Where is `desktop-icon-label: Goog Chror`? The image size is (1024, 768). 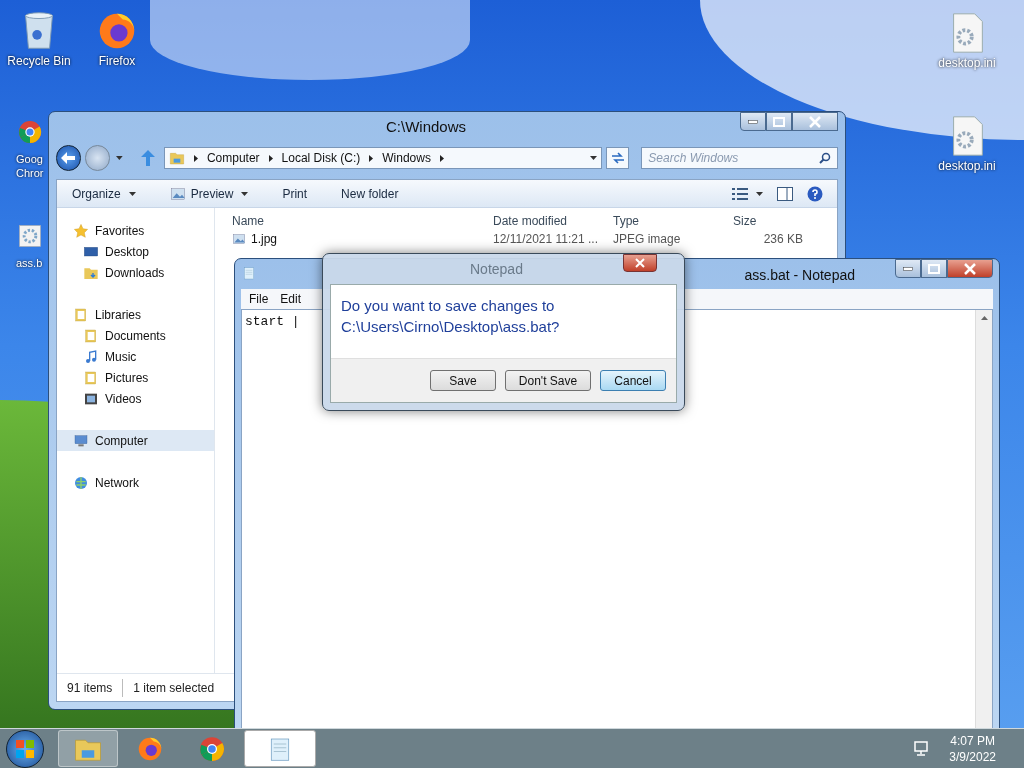
desktop-icon-label: Goog Chror is located at coordinates (31, 166).